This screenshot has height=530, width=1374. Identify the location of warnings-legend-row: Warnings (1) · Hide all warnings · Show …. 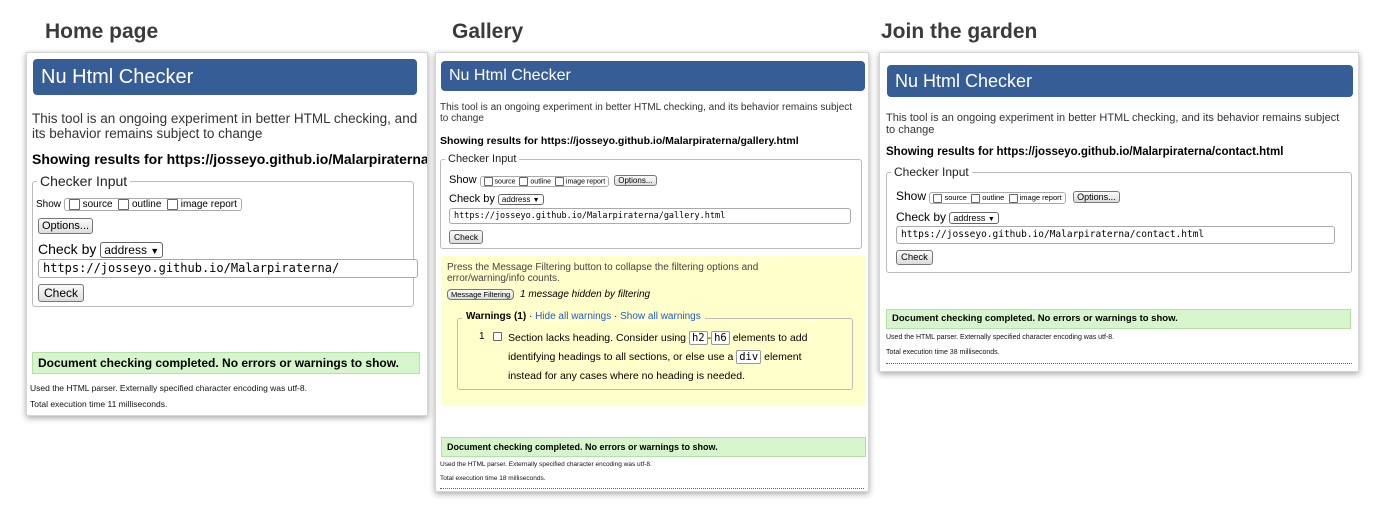
(583, 316).